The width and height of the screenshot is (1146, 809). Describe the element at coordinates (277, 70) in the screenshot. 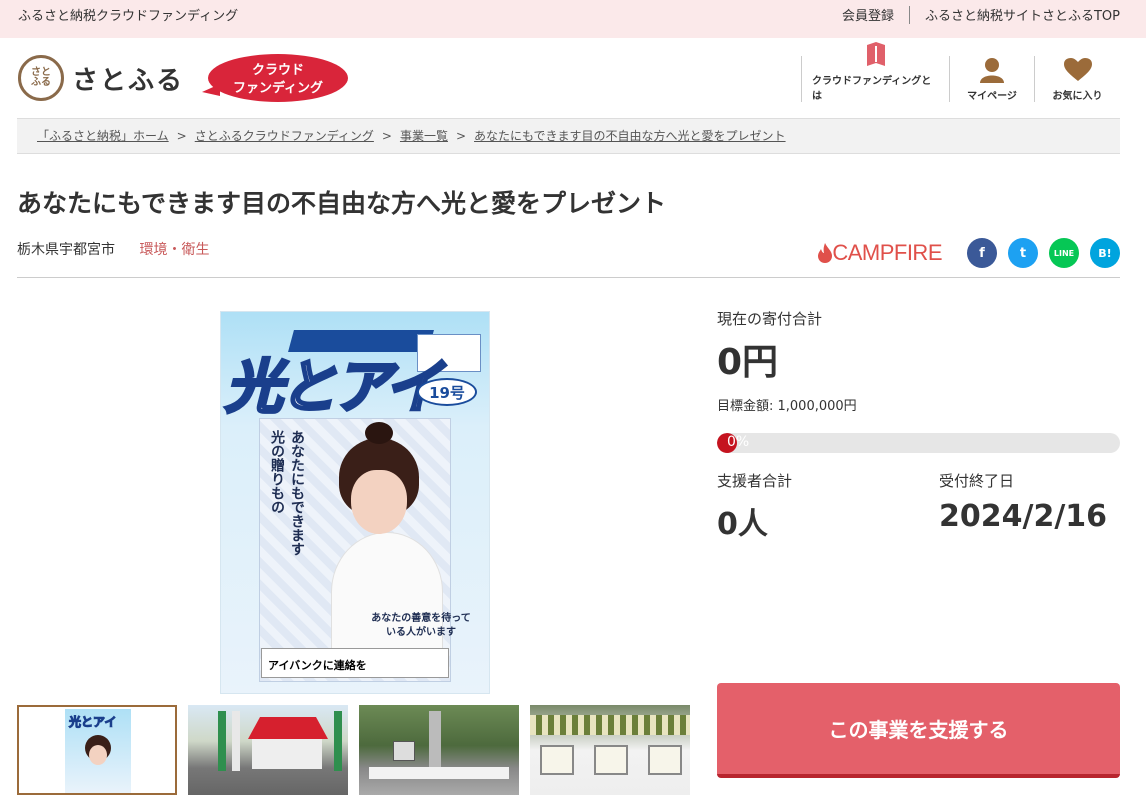

I see `badge-line1: クラウド` at that location.